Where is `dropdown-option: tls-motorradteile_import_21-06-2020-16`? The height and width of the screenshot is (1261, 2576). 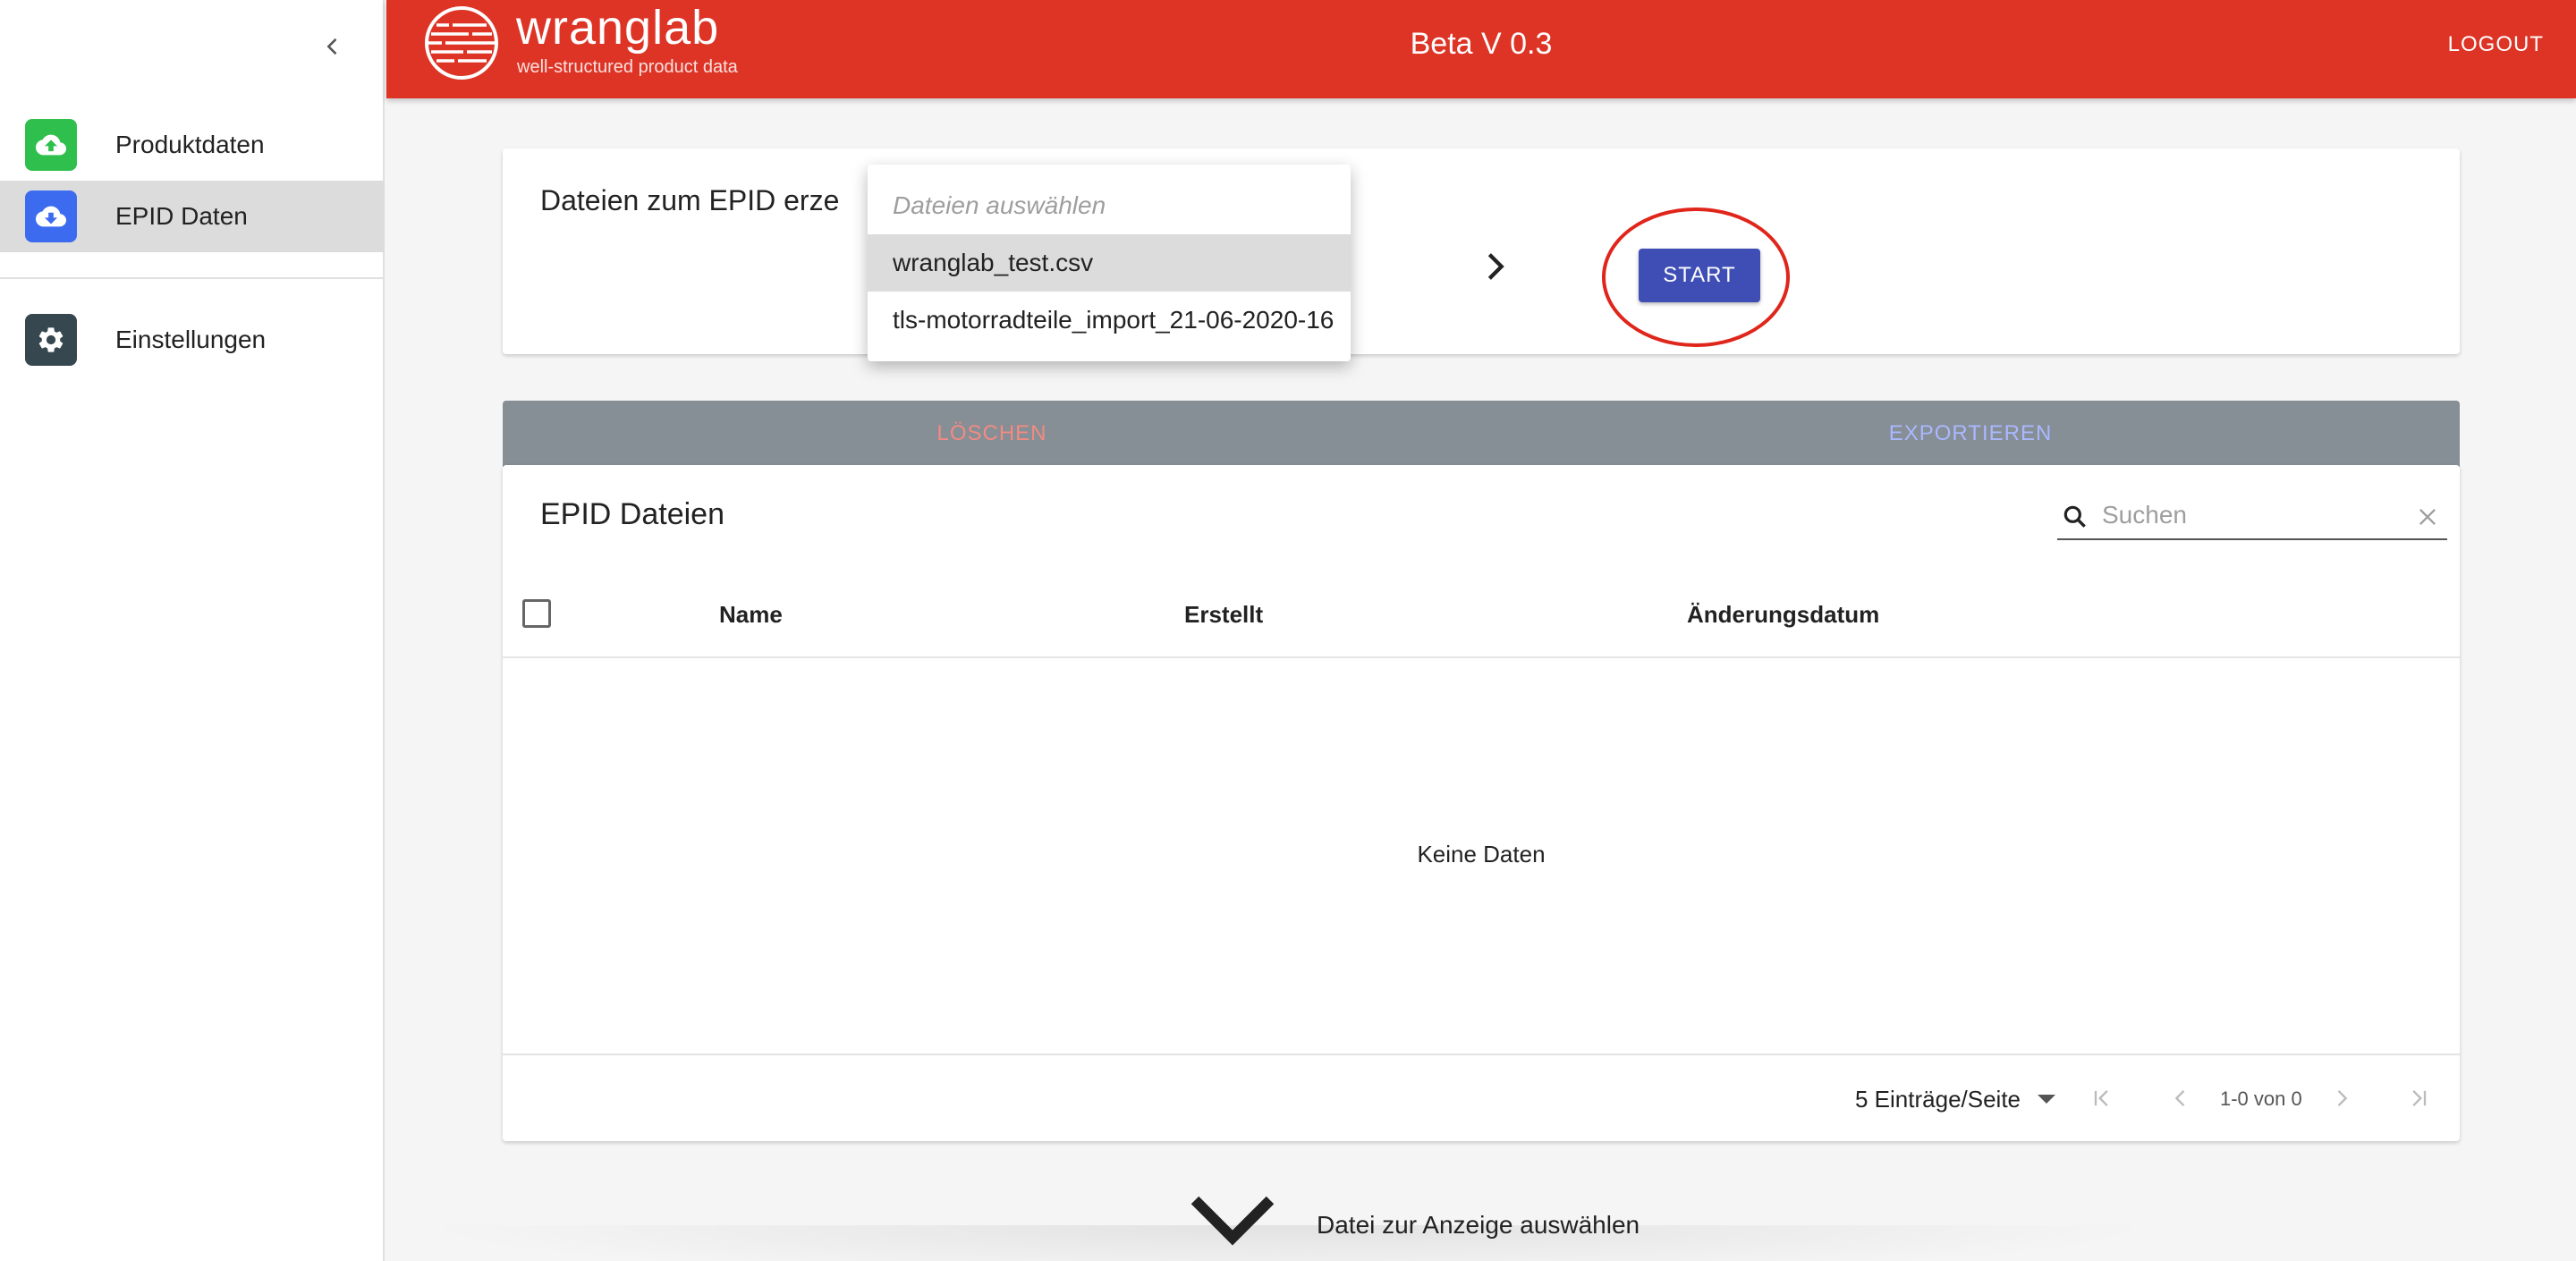
dropdown-option: tls-motorradteile_import_21-06-2020-16 is located at coordinates (1109, 320).